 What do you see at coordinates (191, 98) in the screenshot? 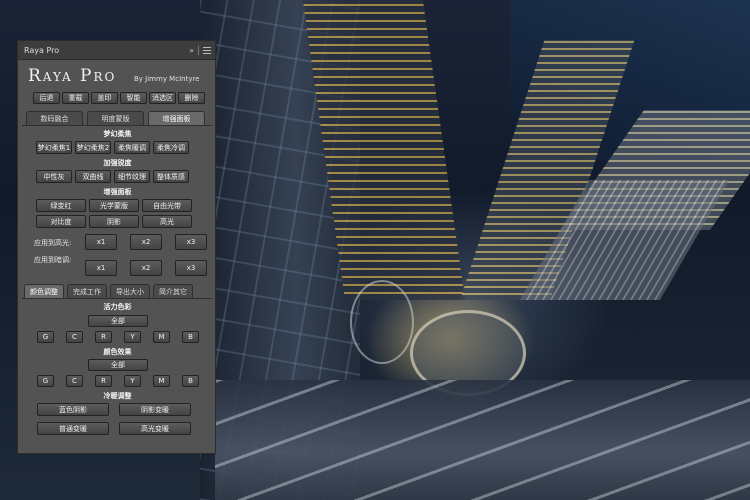
I see `delete-button: 删除` at bounding box center [191, 98].